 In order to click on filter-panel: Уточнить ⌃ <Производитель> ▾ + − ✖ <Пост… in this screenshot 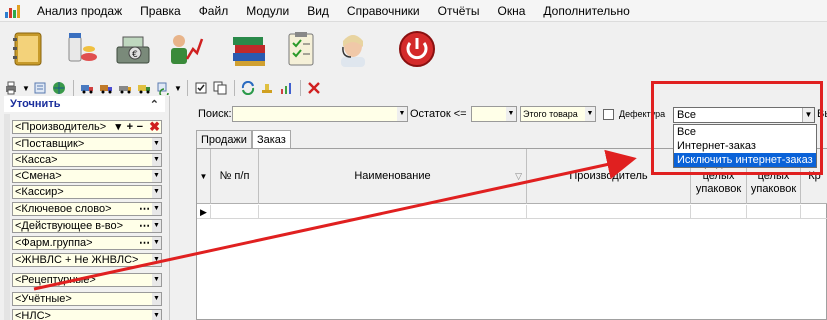, I will do `click(85, 208)`.